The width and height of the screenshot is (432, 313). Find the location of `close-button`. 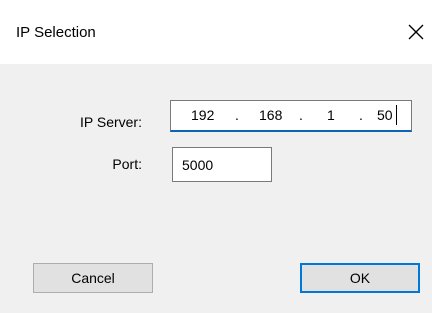

close-button is located at coordinates (416, 32).